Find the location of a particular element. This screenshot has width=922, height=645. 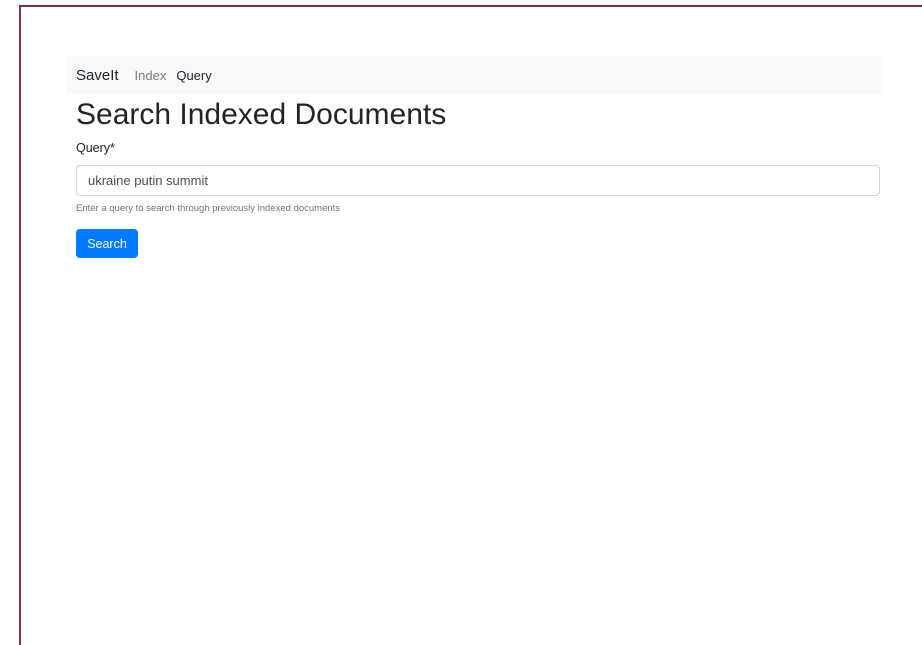

search-button: Search is located at coordinates (107, 243).